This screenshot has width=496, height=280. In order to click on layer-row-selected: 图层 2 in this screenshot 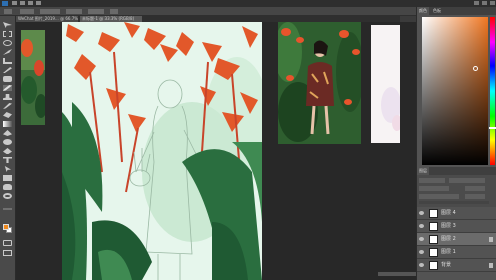, I will do `click(456, 239)`.